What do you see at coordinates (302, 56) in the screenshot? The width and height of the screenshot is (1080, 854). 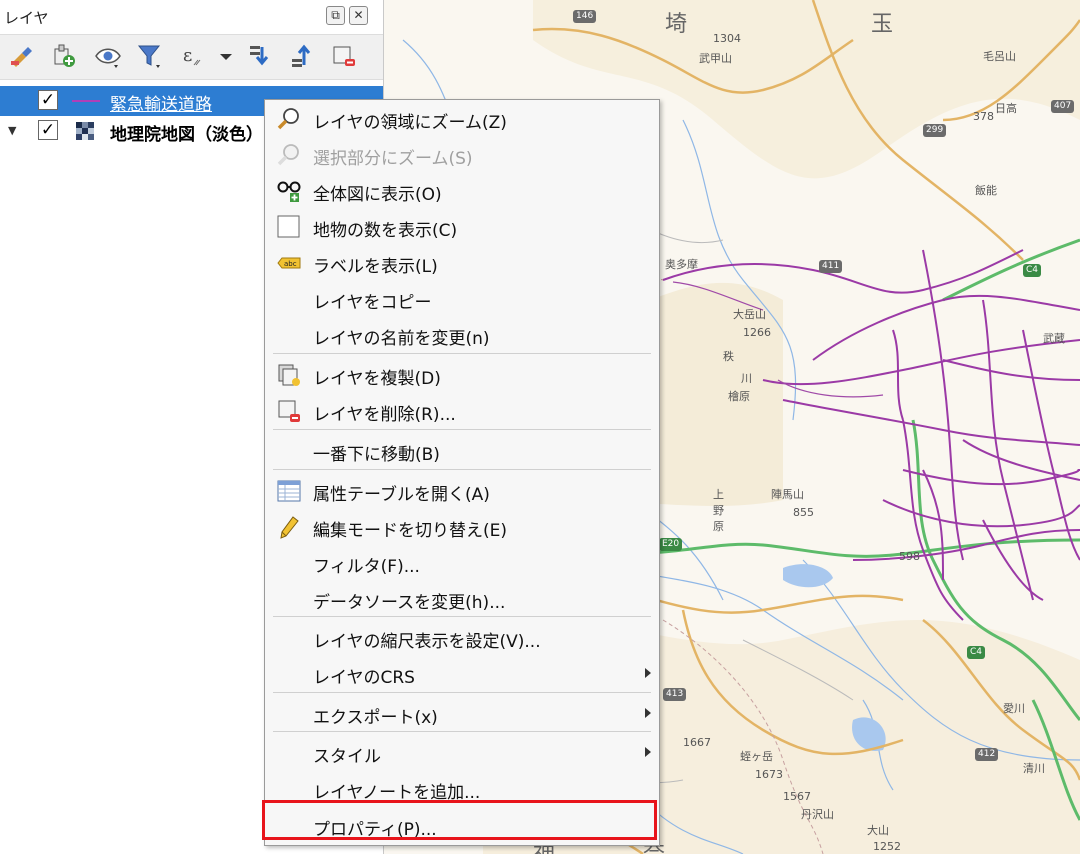 I see `collapse-all-icon` at bounding box center [302, 56].